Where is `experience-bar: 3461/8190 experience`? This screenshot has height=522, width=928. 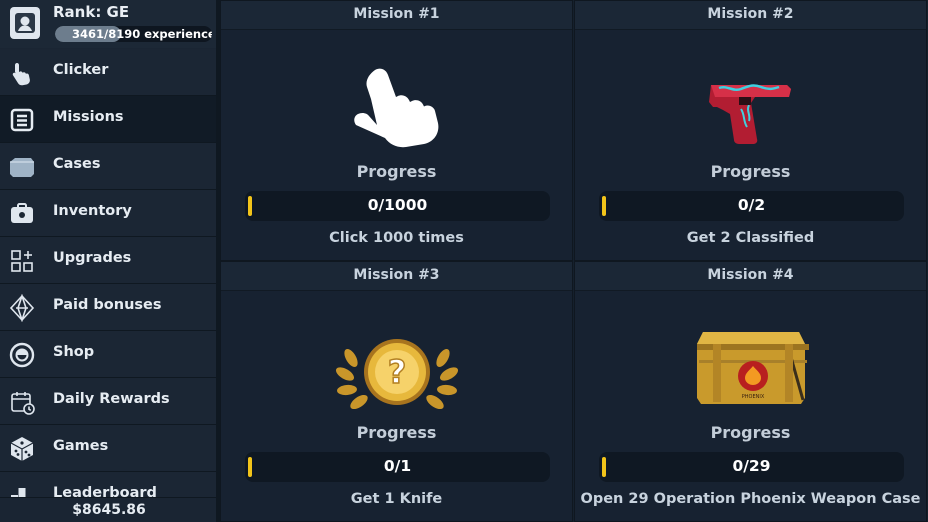
experience-bar: 3461/8190 experience is located at coordinates (133, 34).